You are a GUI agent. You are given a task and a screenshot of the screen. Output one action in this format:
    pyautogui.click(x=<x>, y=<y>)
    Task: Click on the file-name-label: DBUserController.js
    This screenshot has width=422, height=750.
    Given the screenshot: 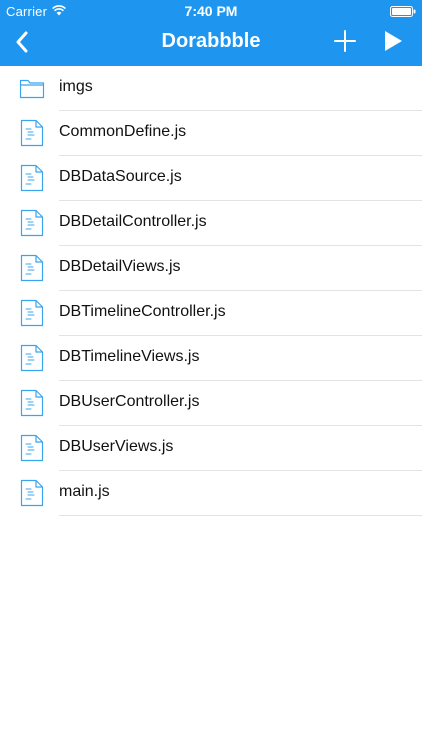 What is the action you would take?
    pyautogui.click(x=129, y=401)
    